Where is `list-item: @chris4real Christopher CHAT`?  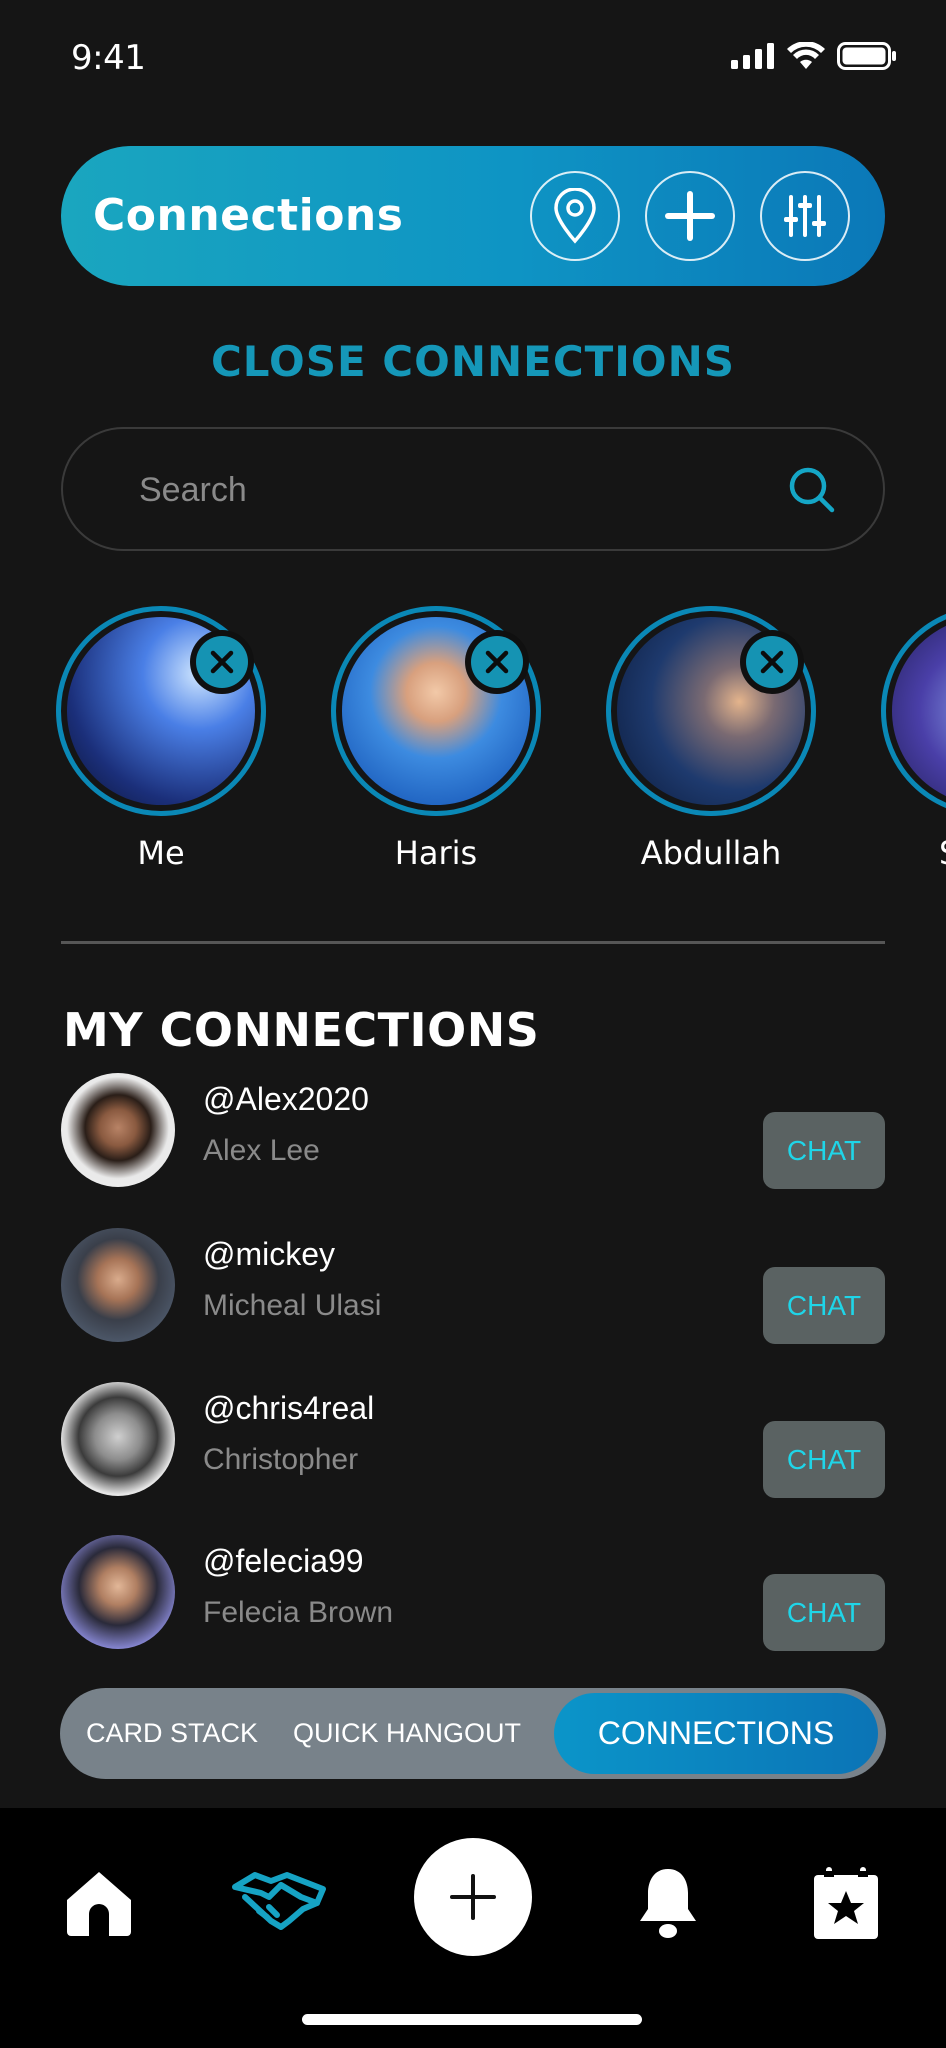 list-item: @chris4real Christopher CHAT is located at coordinates (473, 1442).